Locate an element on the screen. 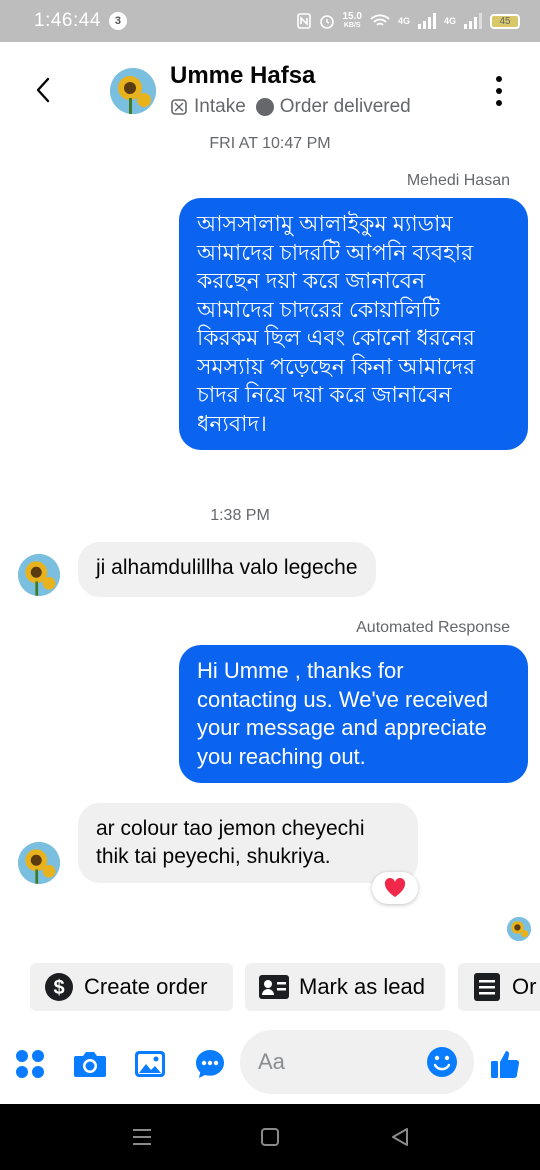  back-button is located at coordinates (43, 90).